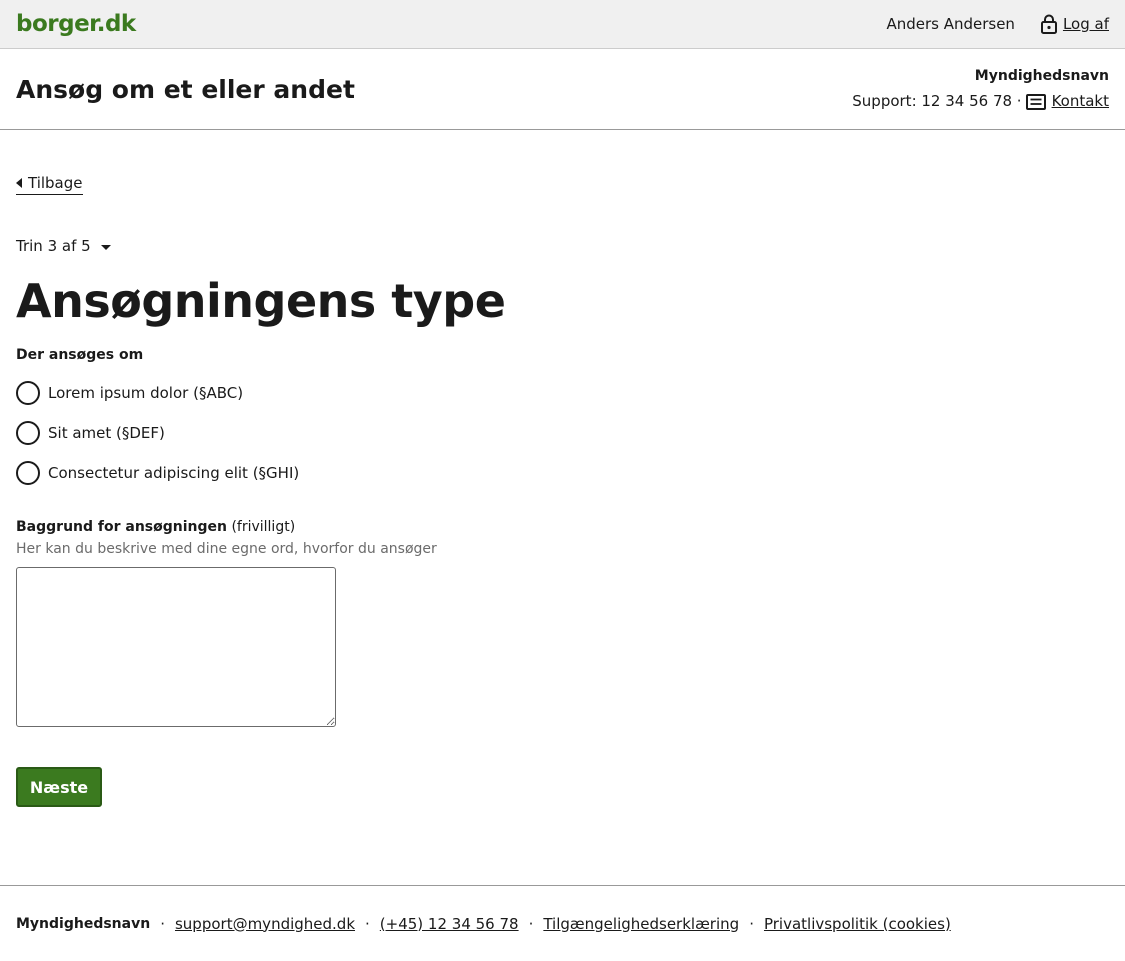 Image resolution: width=1125 pixels, height=961 pixels. What do you see at coordinates (76, 24) in the screenshot?
I see `site-logo: borger.dk` at bounding box center [76, 24].